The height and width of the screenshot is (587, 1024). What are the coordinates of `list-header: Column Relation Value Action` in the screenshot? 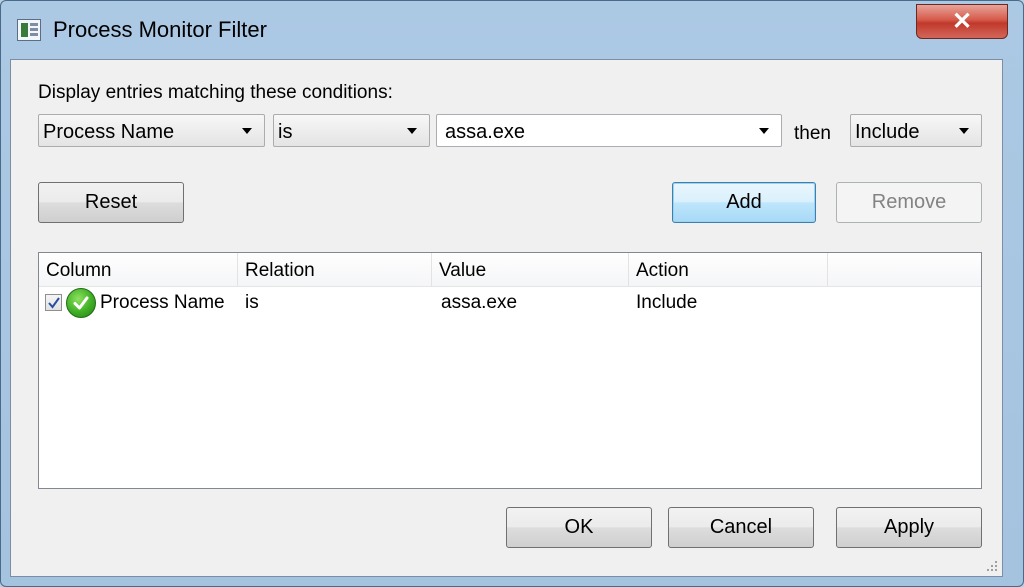 It's located at (510, 270).